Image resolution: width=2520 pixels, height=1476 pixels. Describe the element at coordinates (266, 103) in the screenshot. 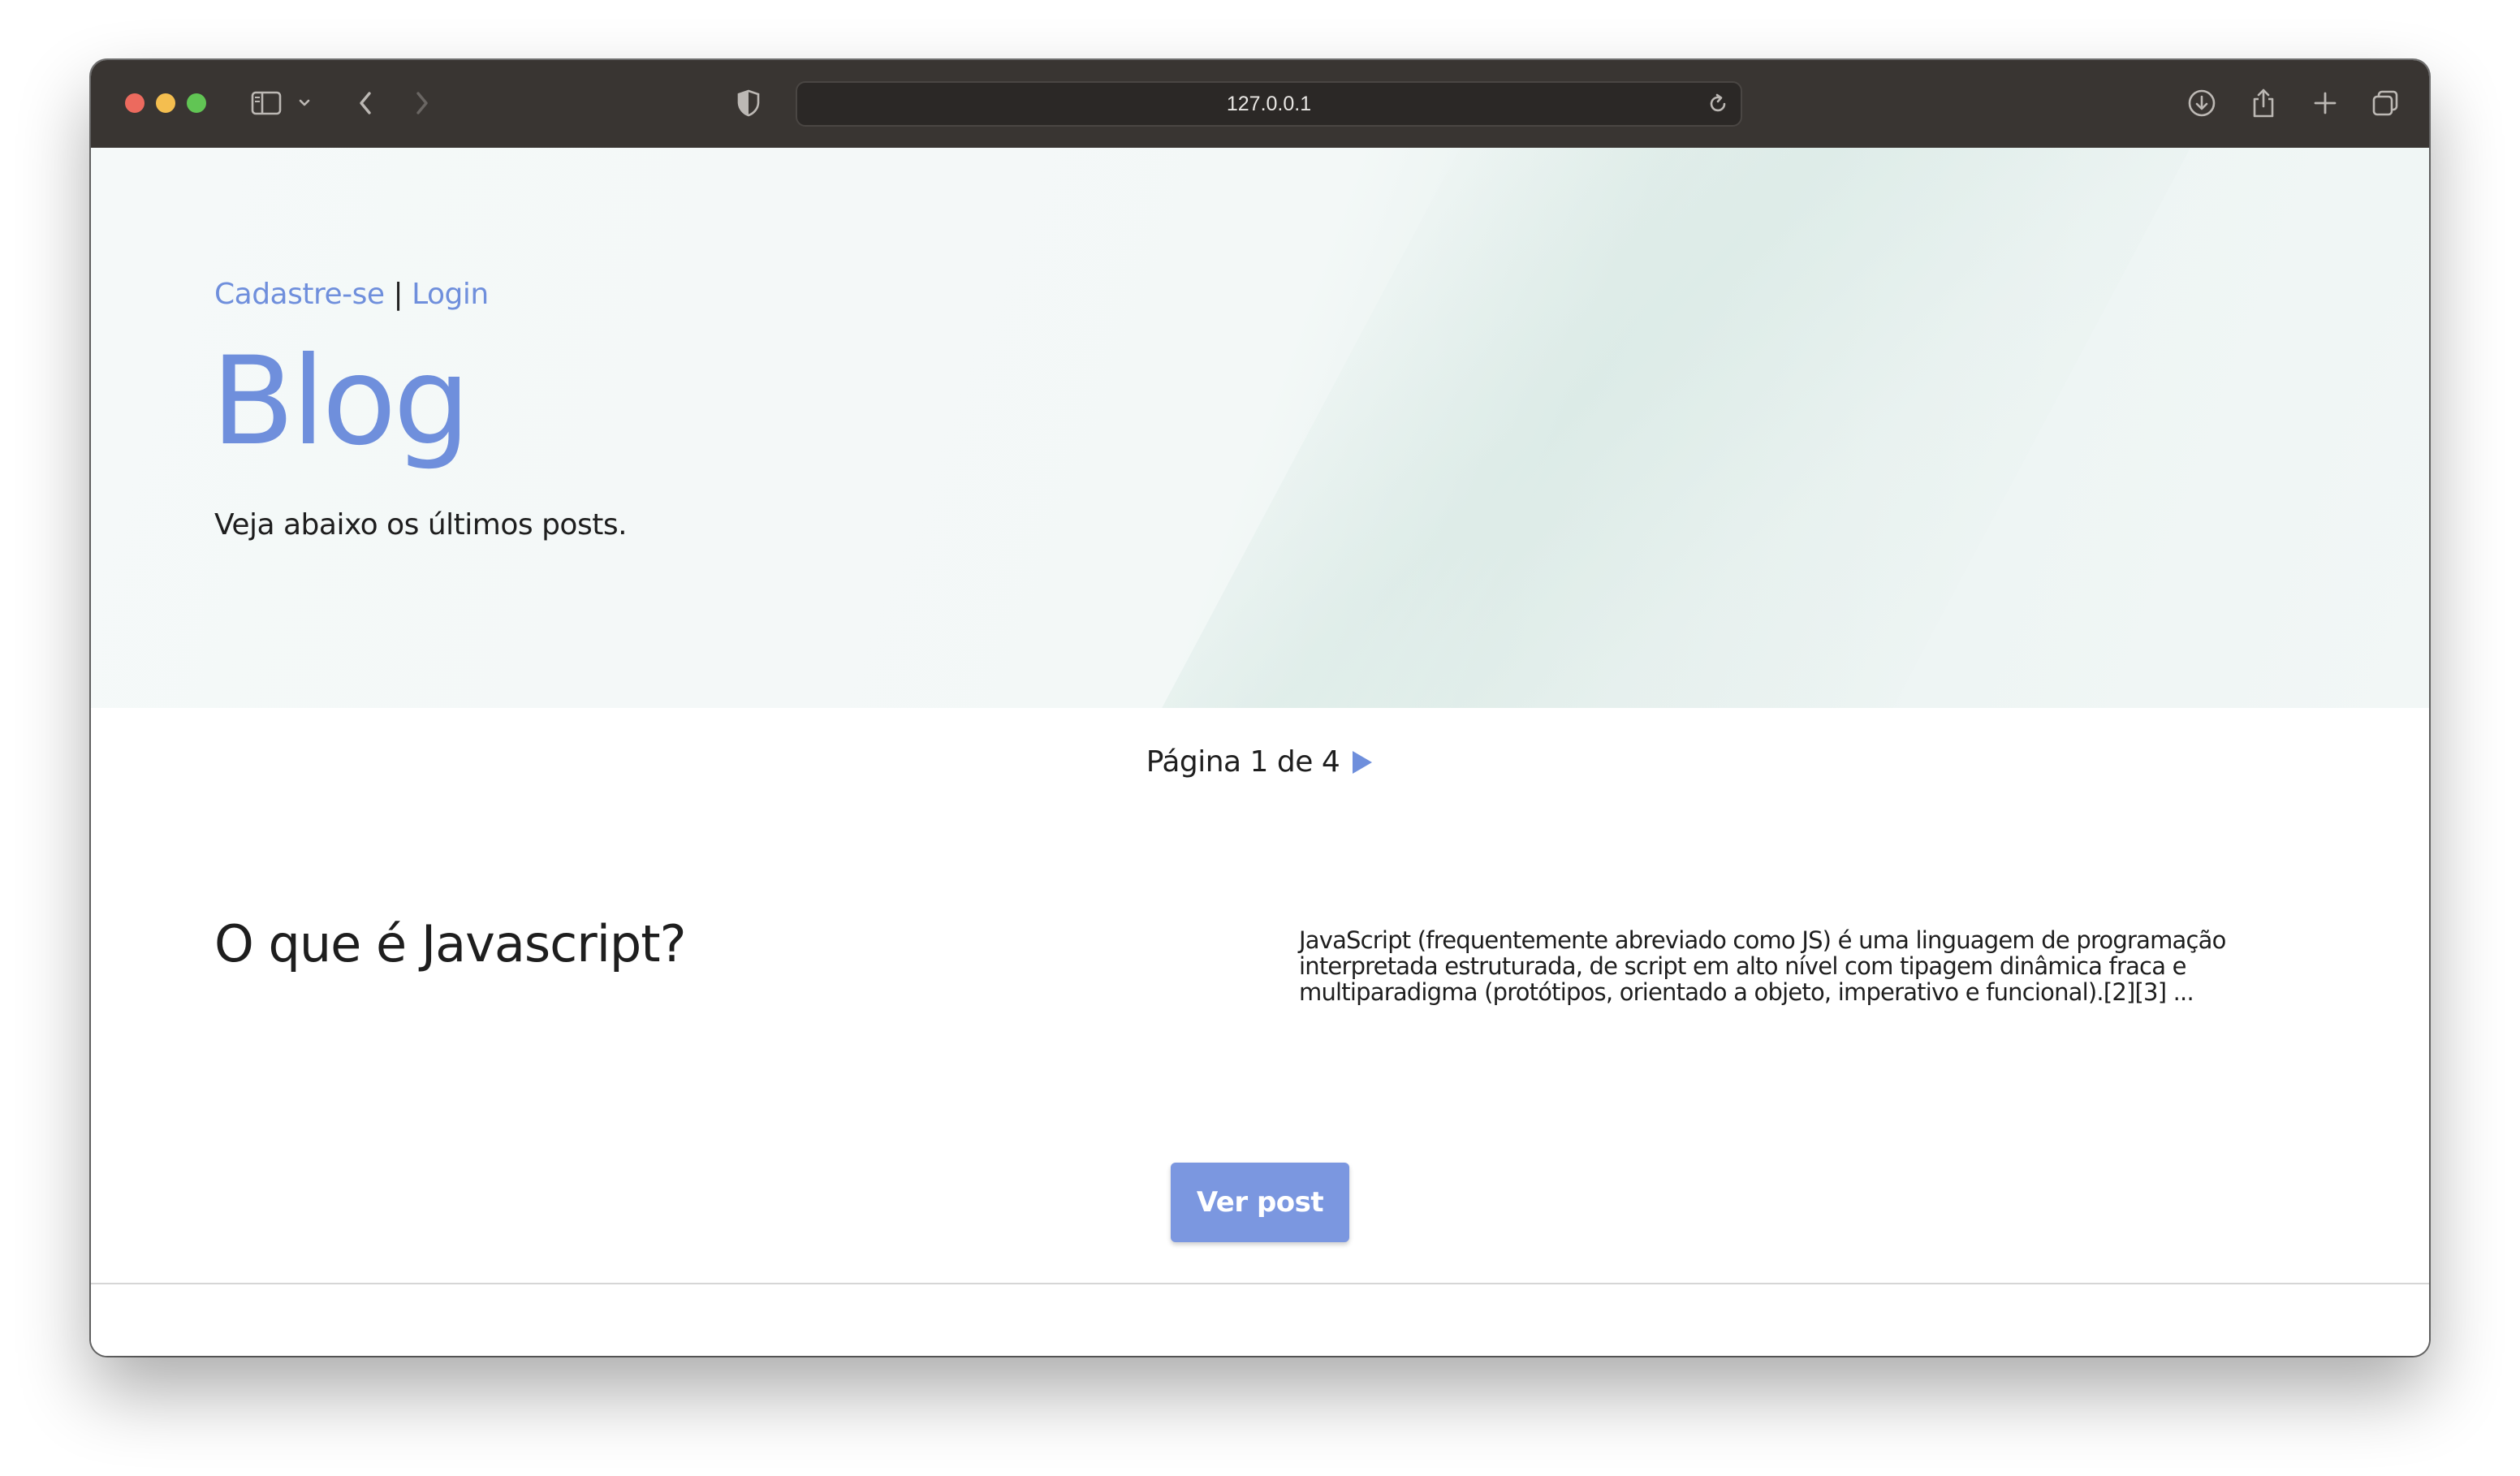

I see `sidebar-icon` at that location.